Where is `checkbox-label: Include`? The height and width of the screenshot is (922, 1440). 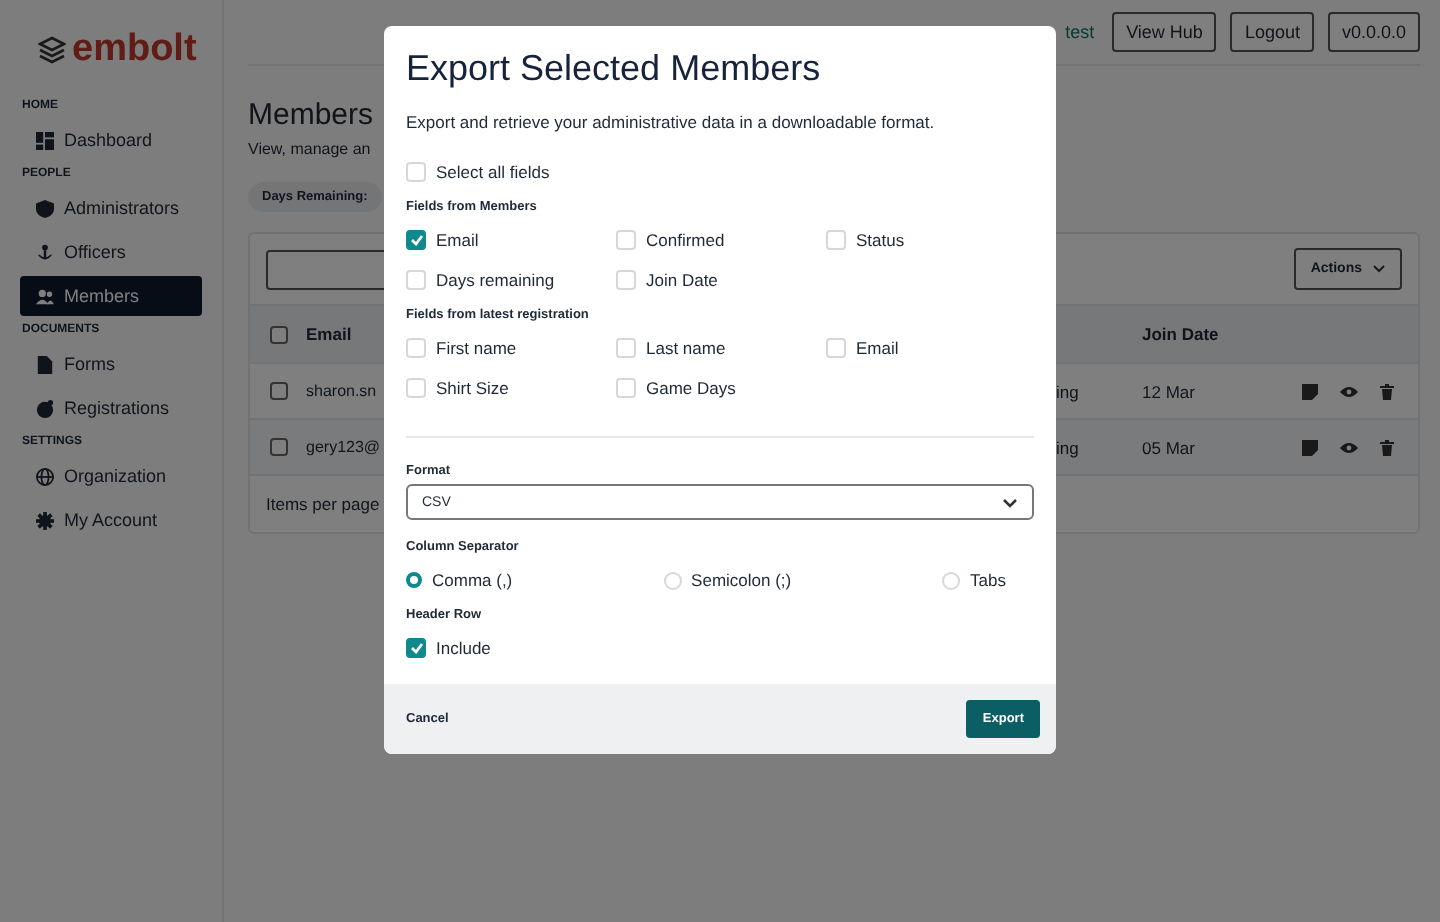
checkbox-label: Include is located at coordinates (463, 648).